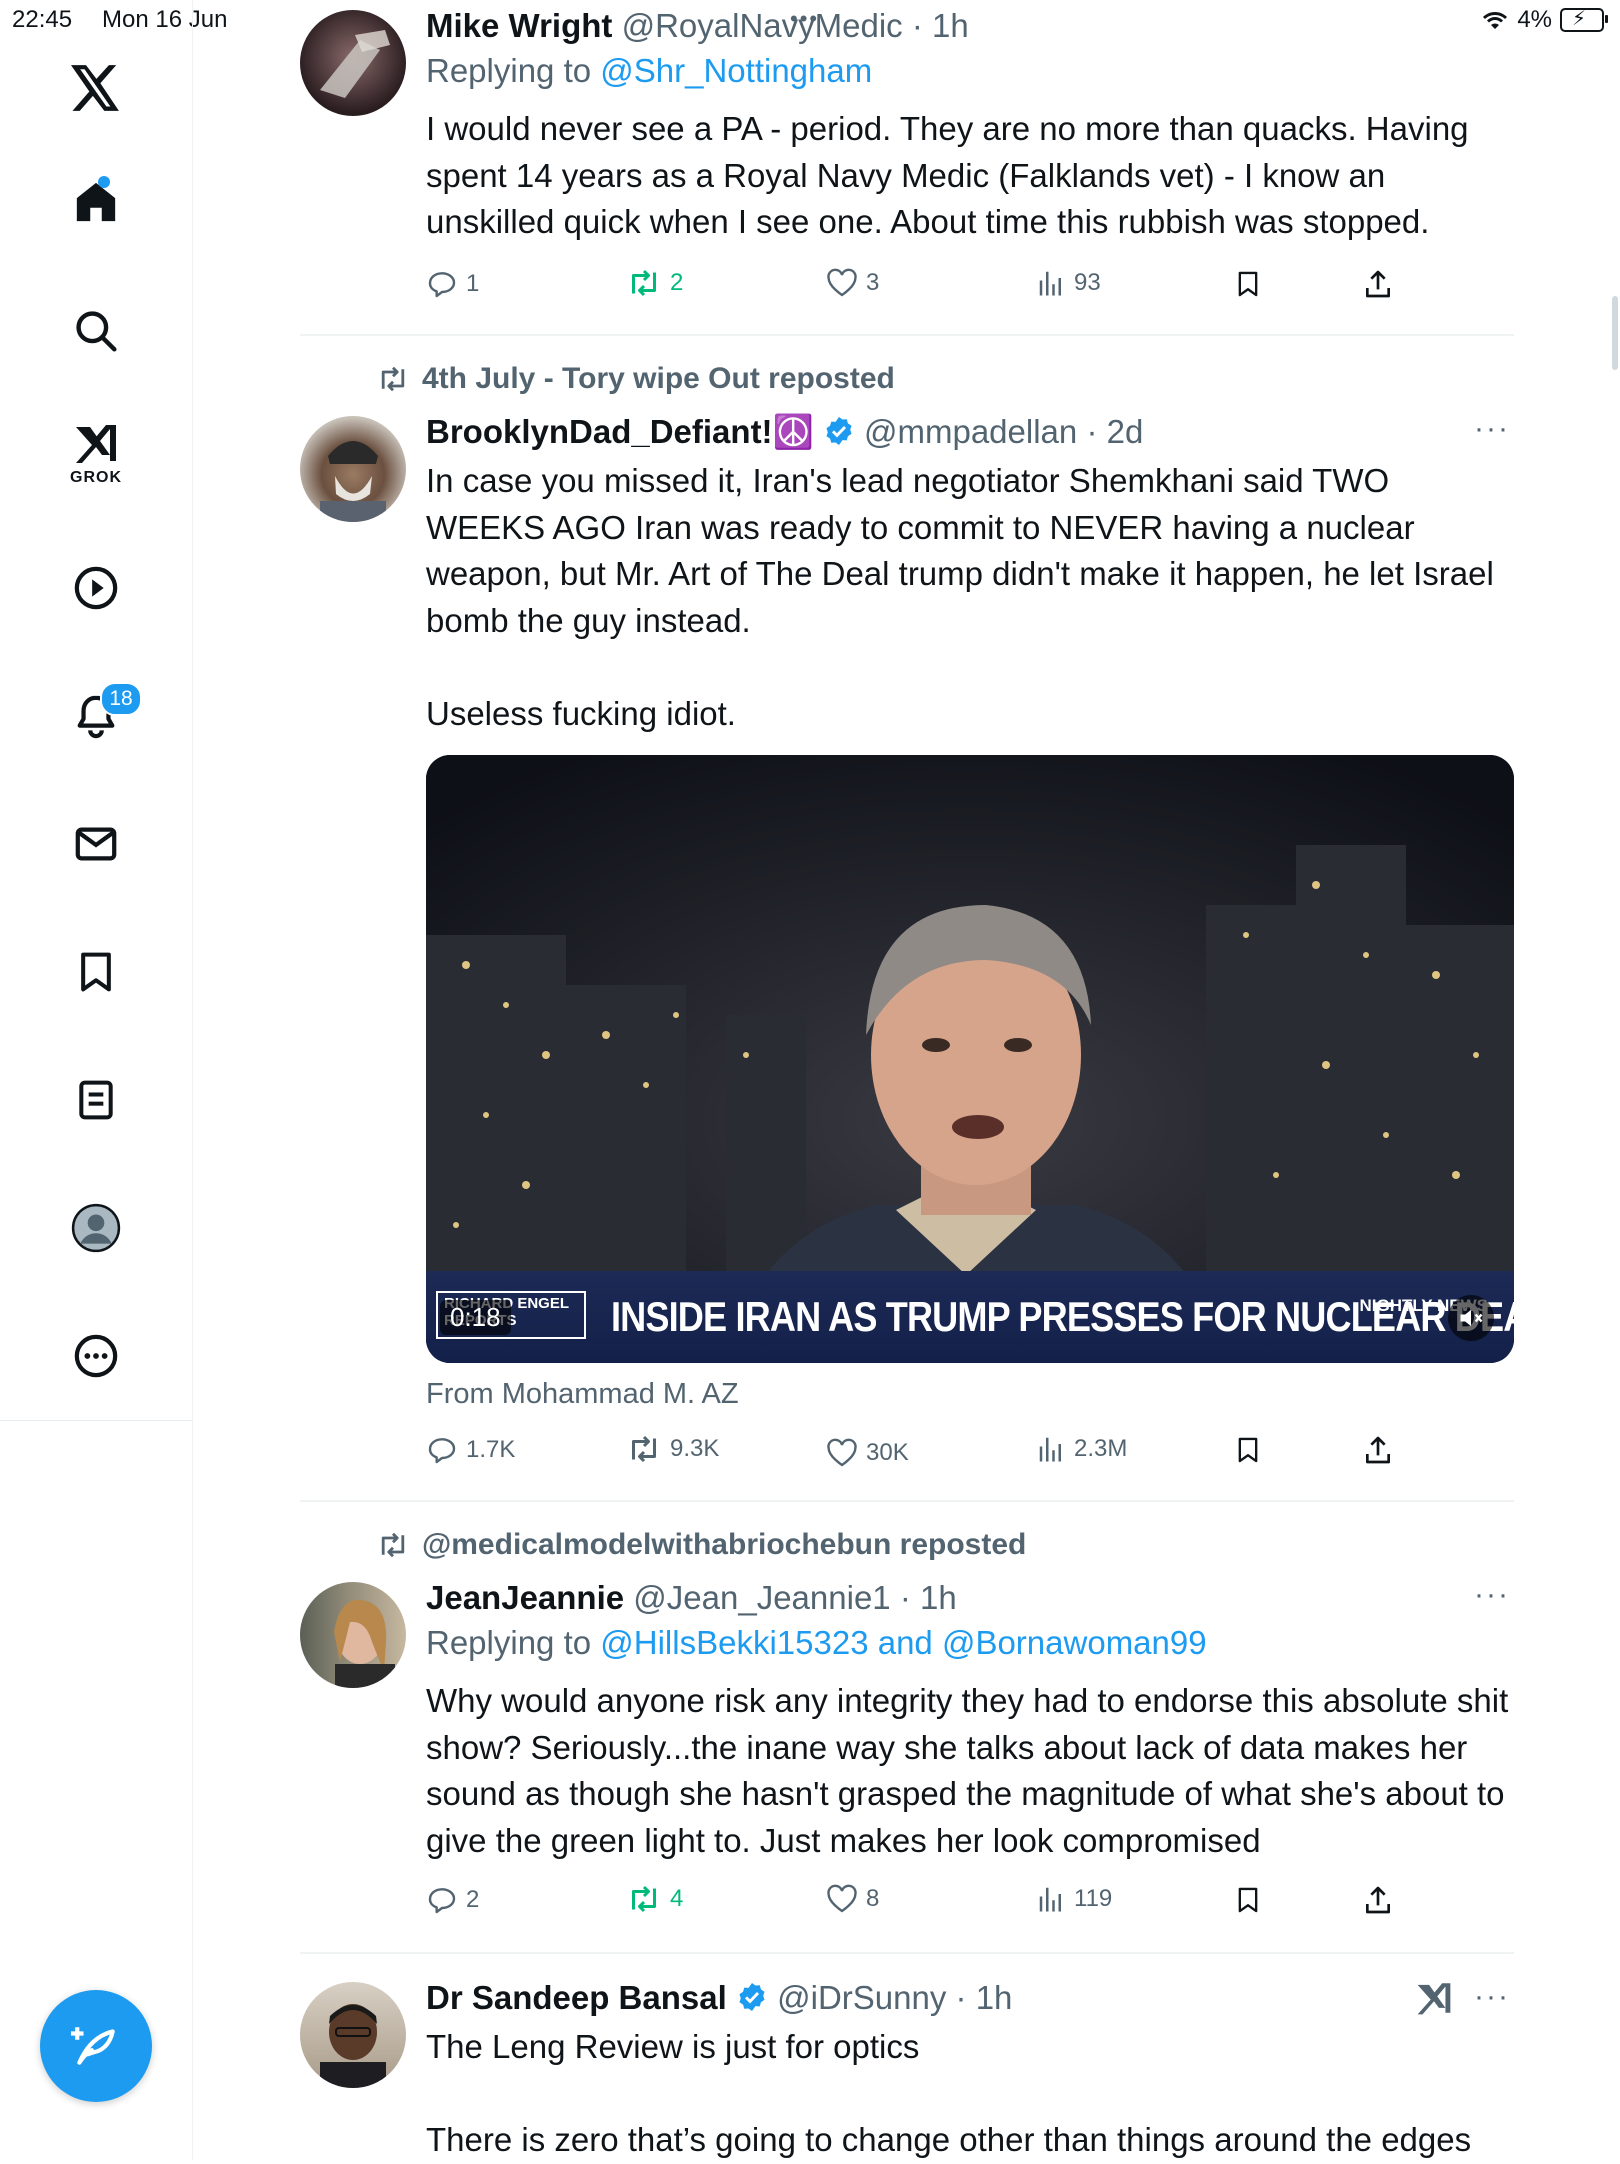  Describe the element at coordinates (1093, 1898) in the screenshot. I see `views-count: 119` at that location.